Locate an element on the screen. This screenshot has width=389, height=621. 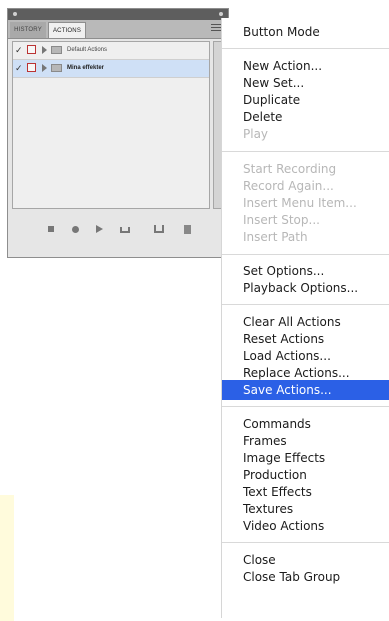
tab-actions: ACTIONS is located at coordinates (67, 30).